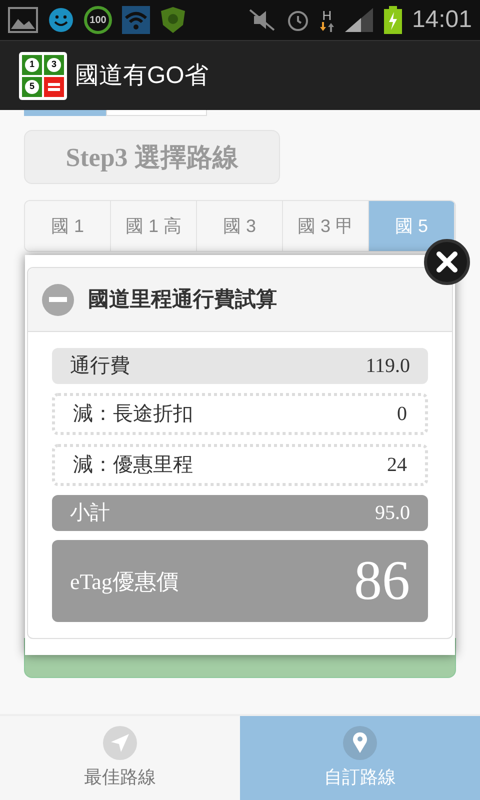 This screenshot has height=800, width=480. I want to click on battery-charging-icon, so click(393, 20).